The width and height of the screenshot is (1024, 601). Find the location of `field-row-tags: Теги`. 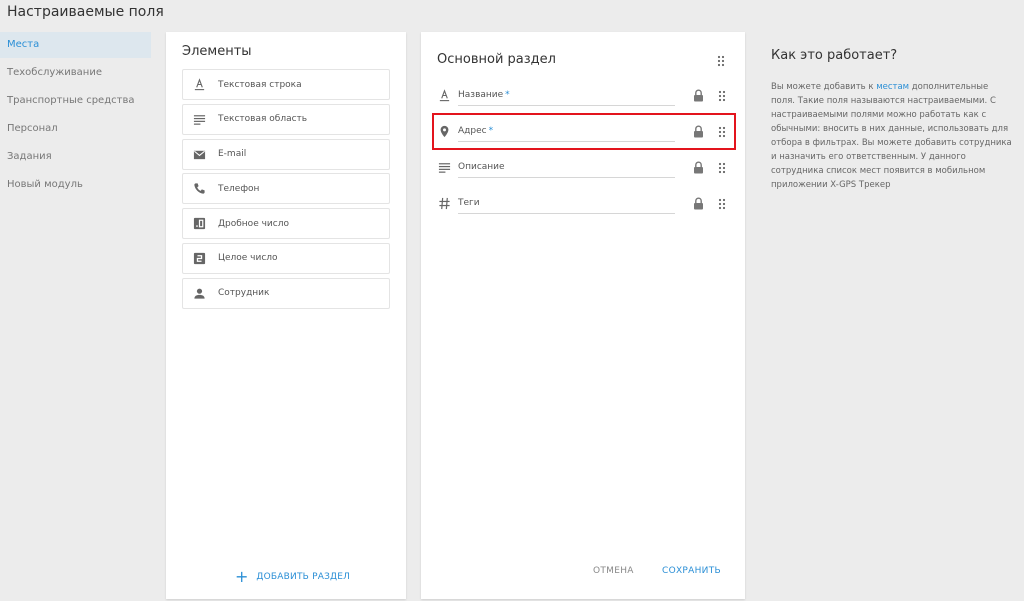

field-row-tags: Теги is located at coordinates (585, 205).